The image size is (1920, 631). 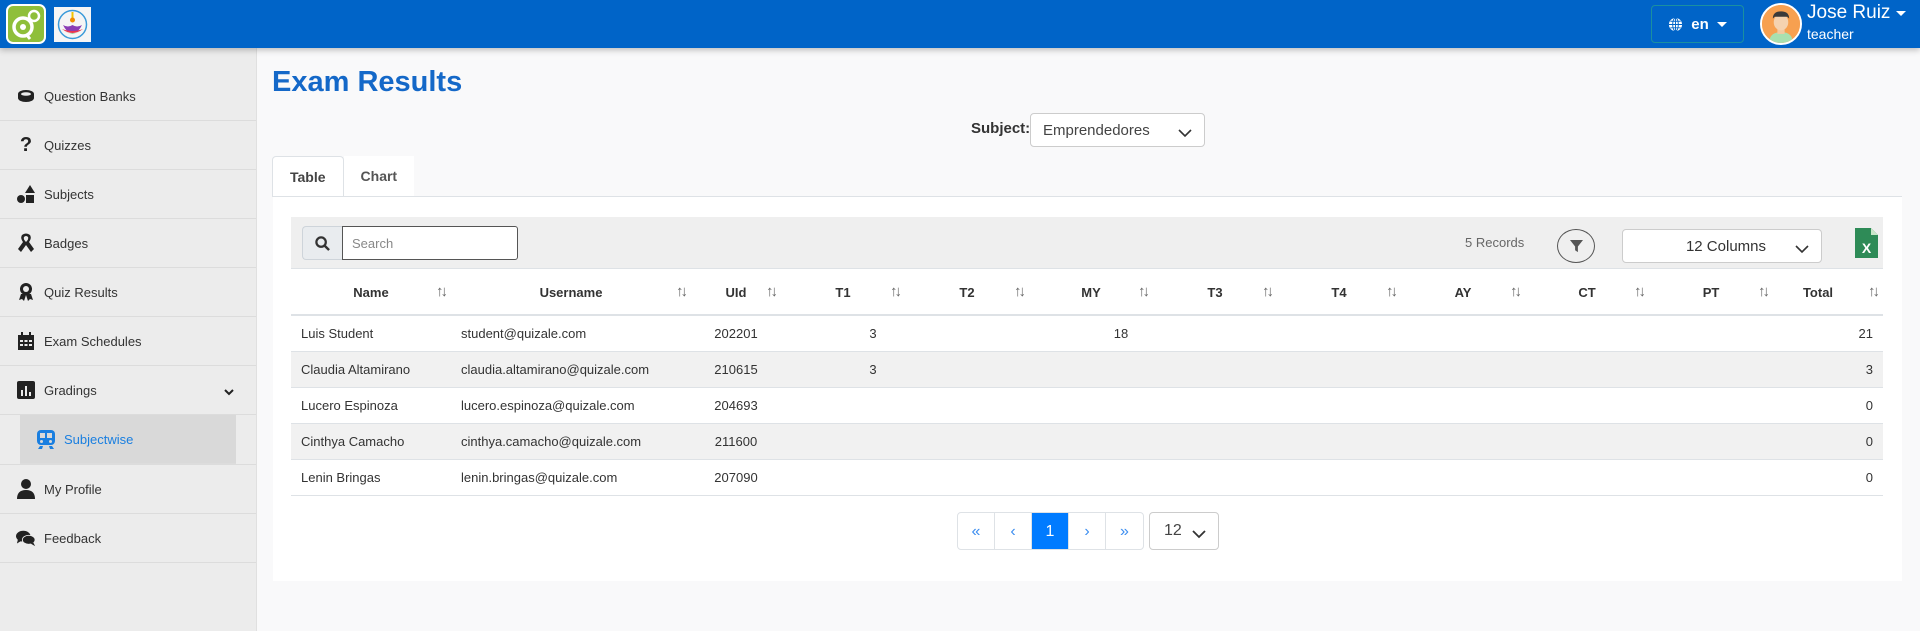 I want to click on current-page-button: 1, so click(x=1050, y=531).